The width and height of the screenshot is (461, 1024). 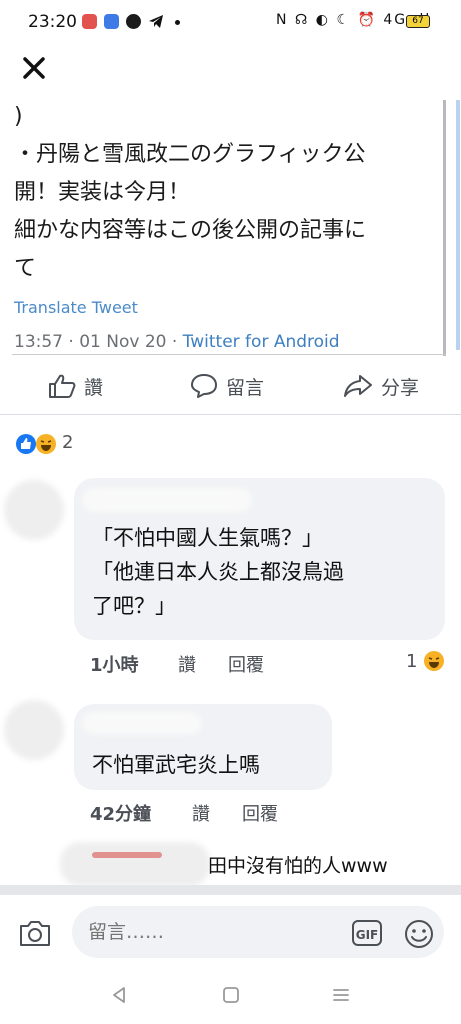 I want to click on divider, so click(x=230, y=414).